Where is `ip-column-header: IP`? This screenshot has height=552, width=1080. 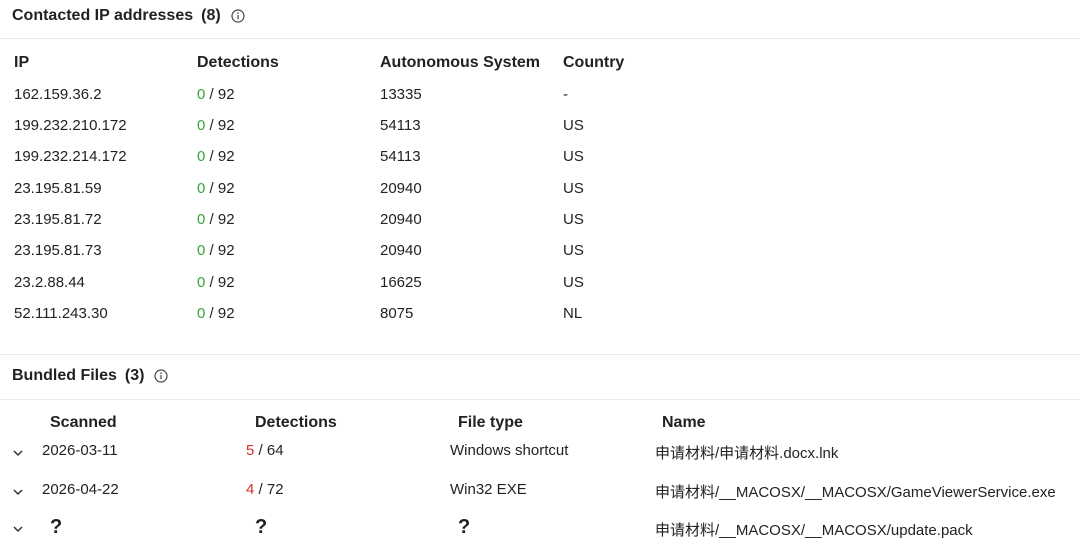
ip-column-header: IP is located at coordinates (21, 63).